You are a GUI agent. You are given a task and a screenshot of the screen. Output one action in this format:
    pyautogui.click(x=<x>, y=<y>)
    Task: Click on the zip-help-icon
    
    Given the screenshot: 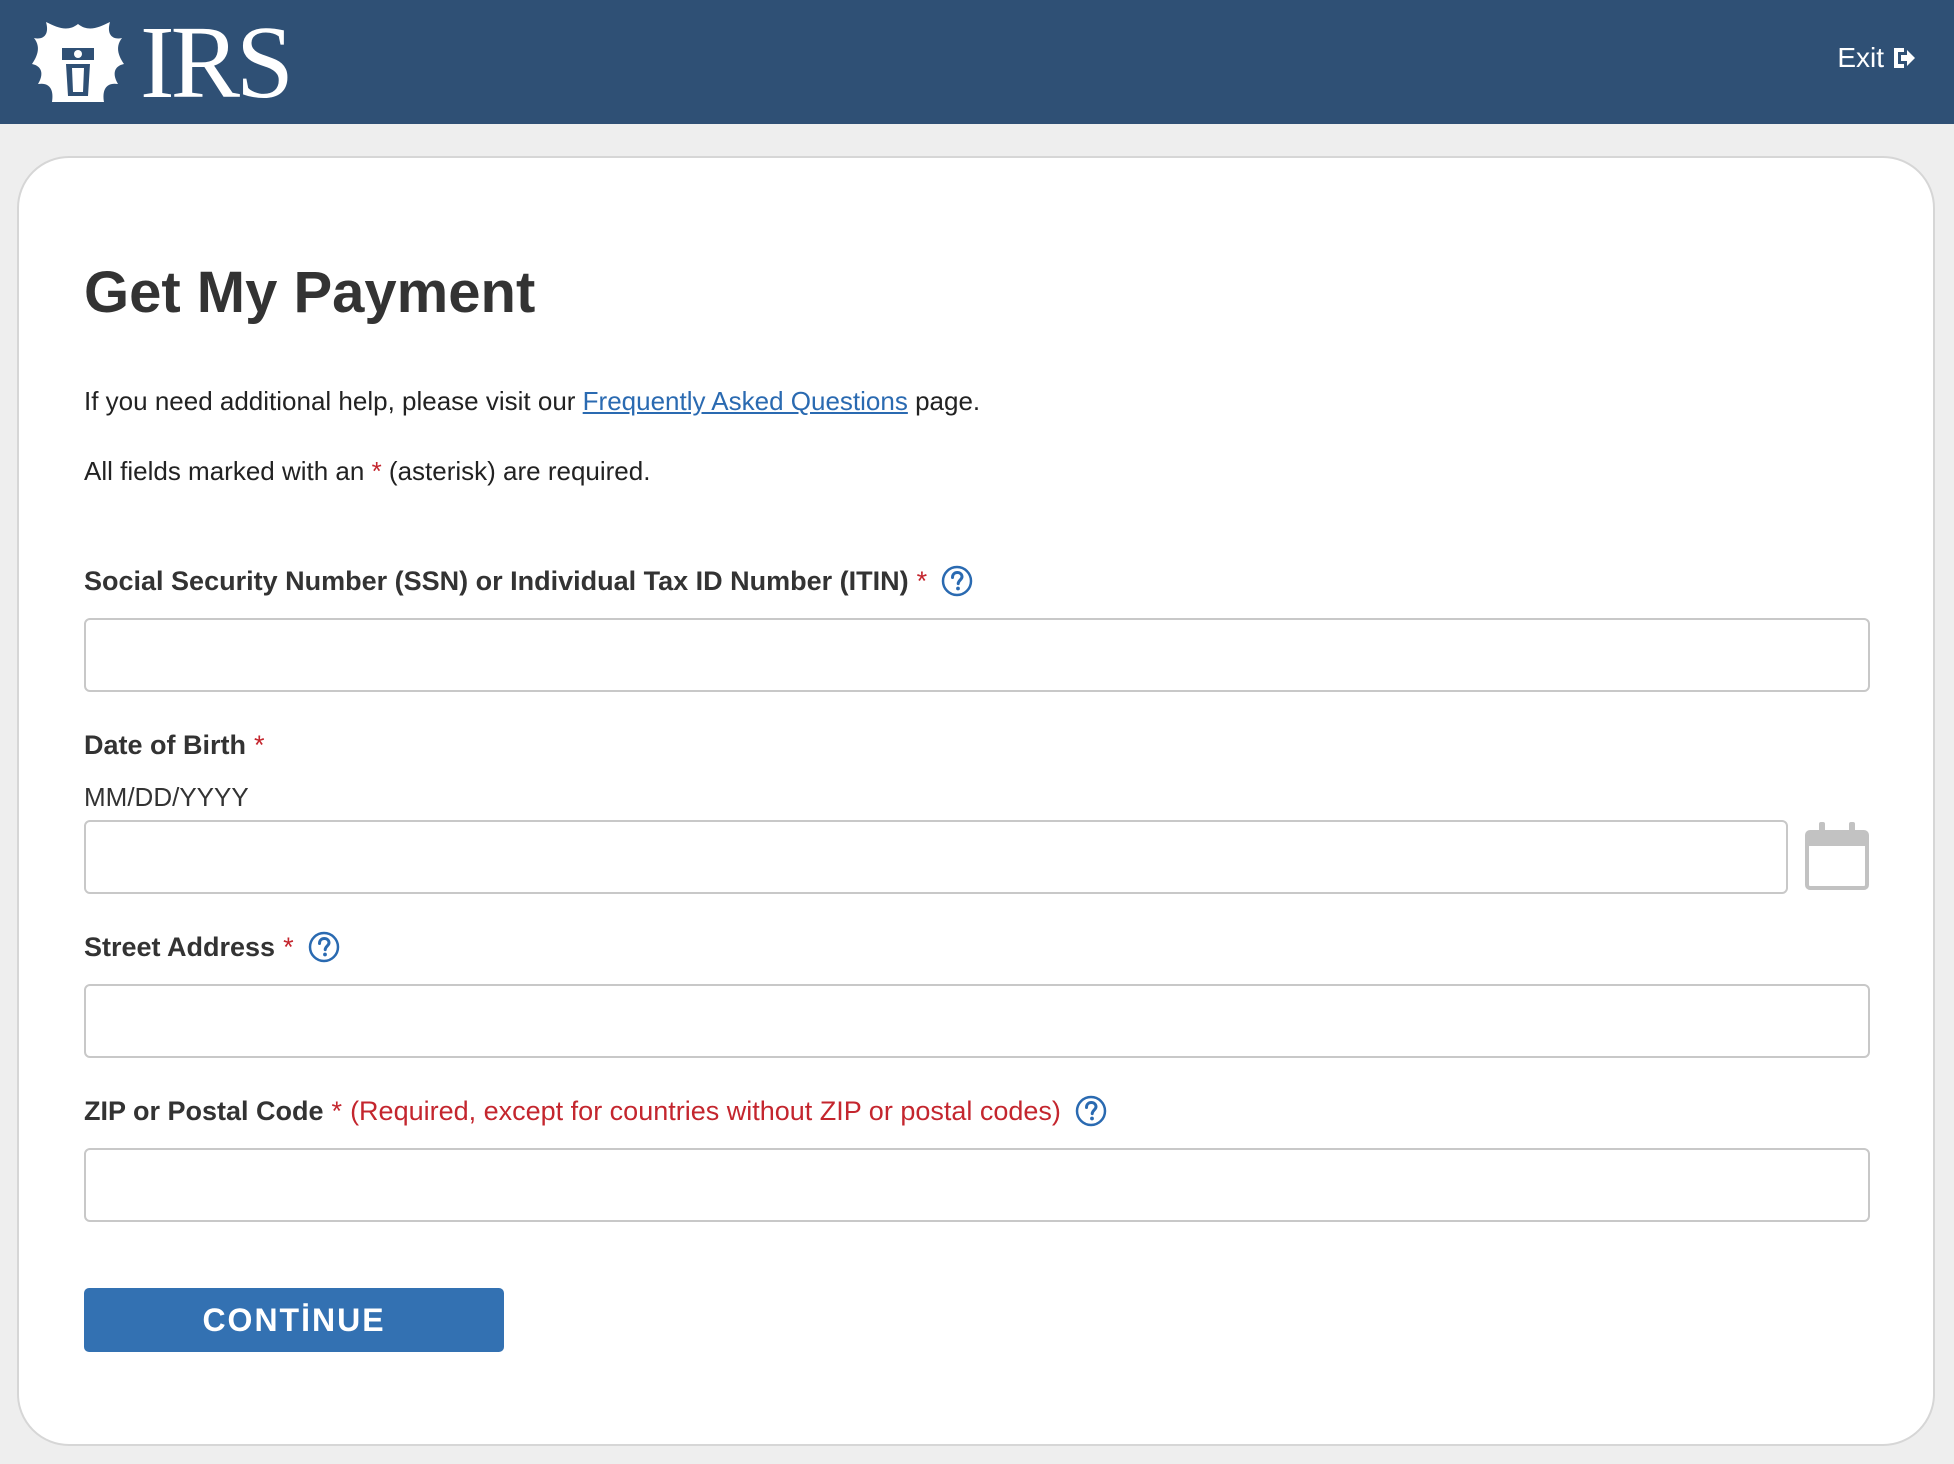 What is the action you would take?
    pyautogui.click(x=1091, y=1111)
    